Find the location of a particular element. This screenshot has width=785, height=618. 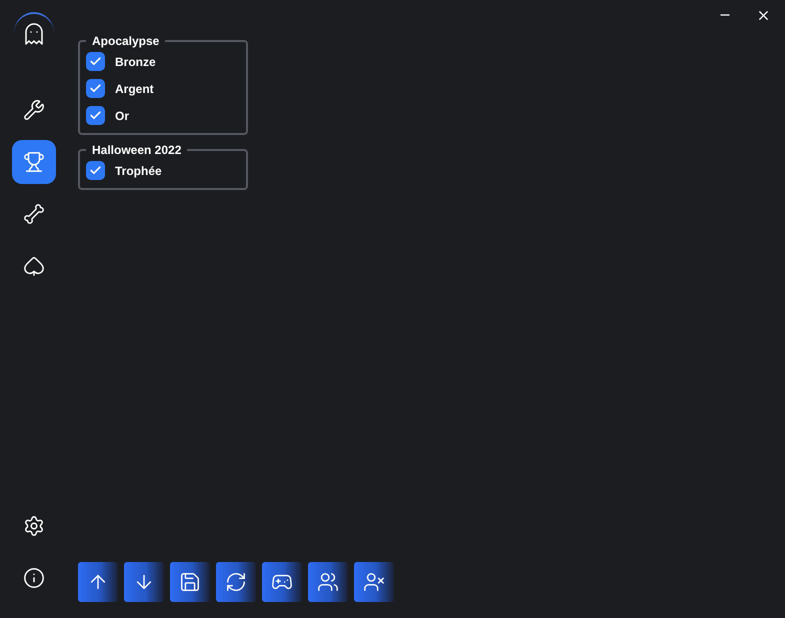

checkbox-label: Or is located at coordinates (122, 115).